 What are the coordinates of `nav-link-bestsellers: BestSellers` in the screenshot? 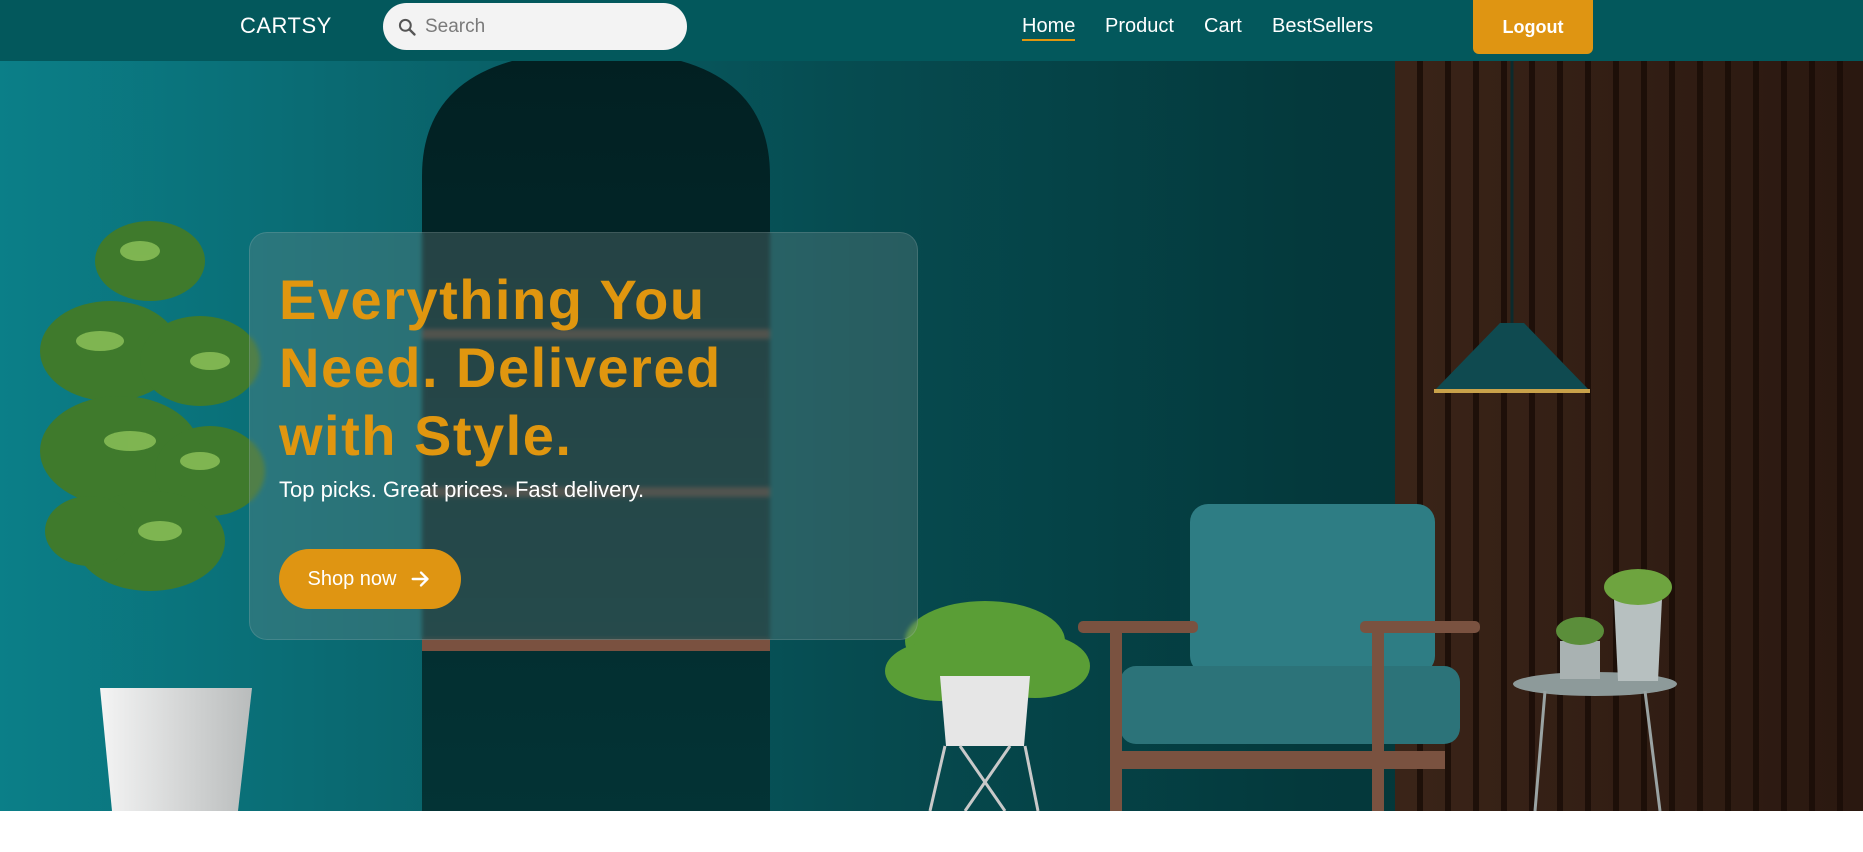 It's located at (1322, 26).